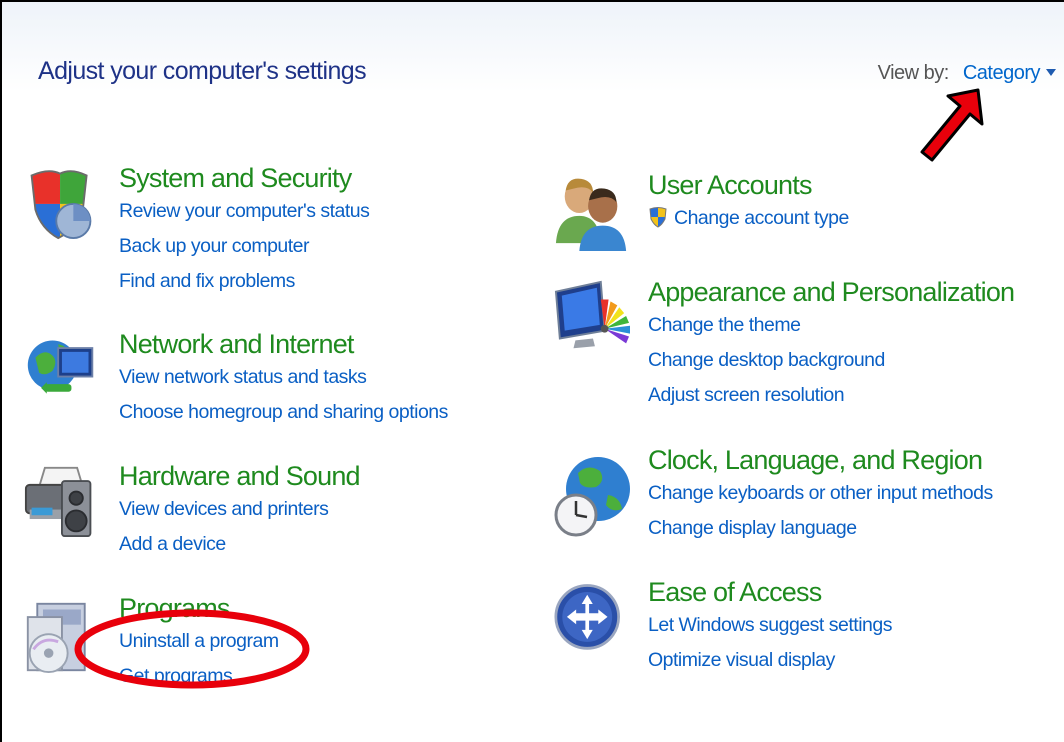 The image size is (1064, 742). What do you see at coordinates (239, 544) in the screenshot?
I see `link-add-device: Add a device` at bounding box center [239, 544].